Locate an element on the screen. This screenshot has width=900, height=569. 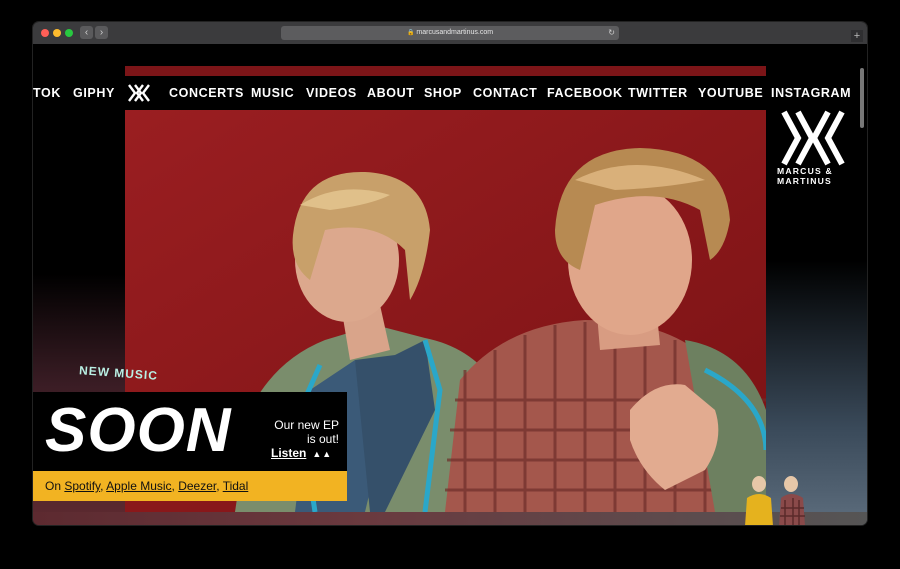
back-button: ‹ is located at coordinates (86, 32).